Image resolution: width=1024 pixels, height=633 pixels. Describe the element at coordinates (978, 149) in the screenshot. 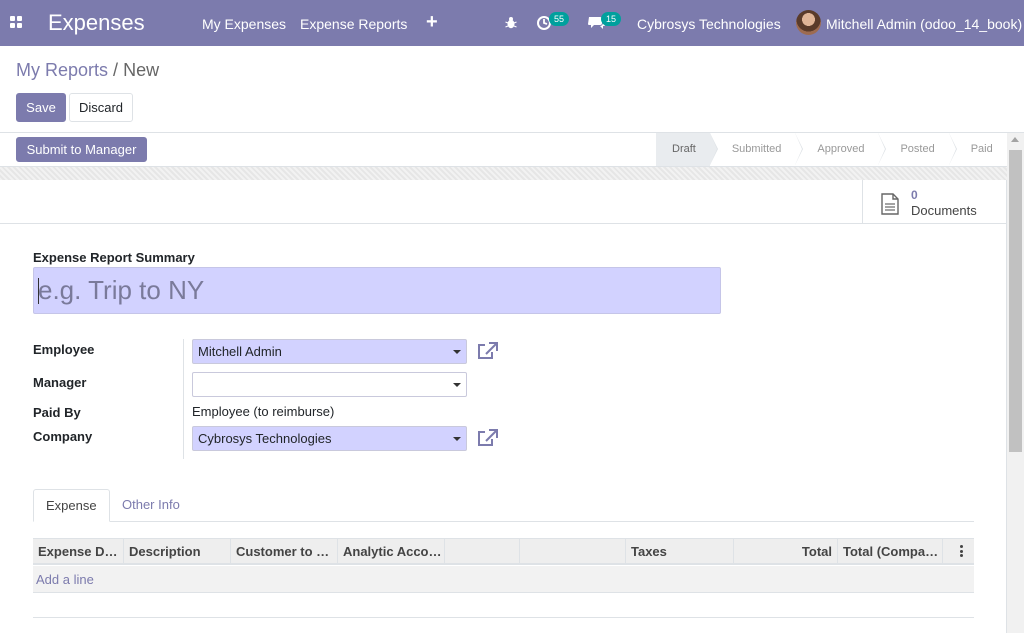

I see `stage-paid: Paid` at that location.